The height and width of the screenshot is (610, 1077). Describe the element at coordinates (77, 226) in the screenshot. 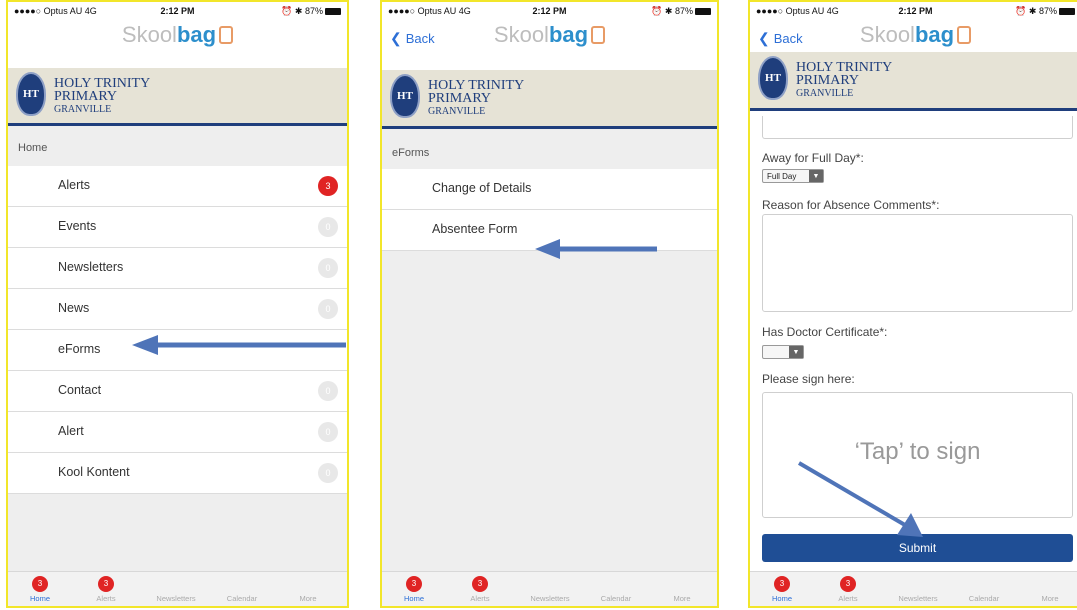

I see `list-item-label: Events` at that location.